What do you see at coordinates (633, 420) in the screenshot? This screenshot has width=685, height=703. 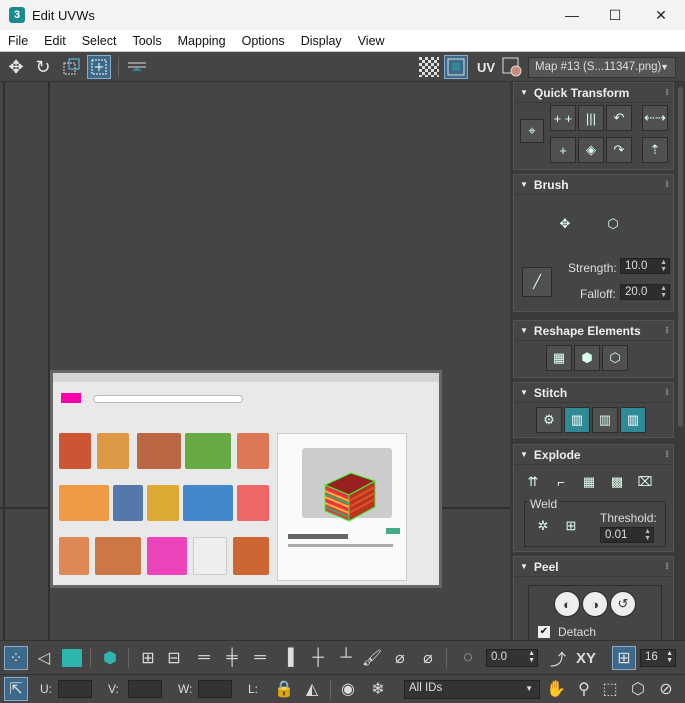 I see `stitch-to-source-icon: ▥` at bounding box center [633, 420].